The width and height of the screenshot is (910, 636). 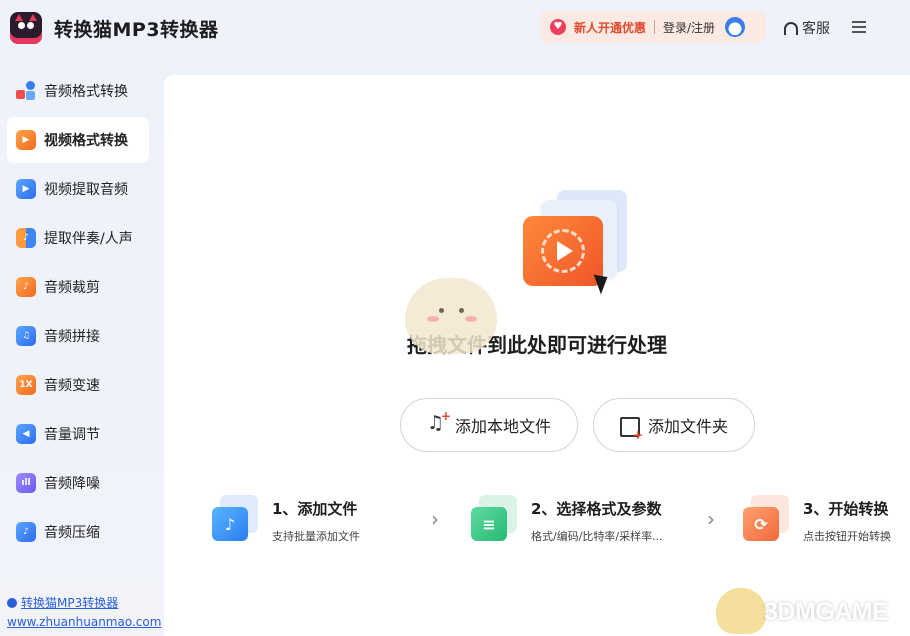 What do you see at coordinates (766, 518) in the screenshot?
I see `convert-refresh-icon: ⟳` at bounding box center [766, 518].